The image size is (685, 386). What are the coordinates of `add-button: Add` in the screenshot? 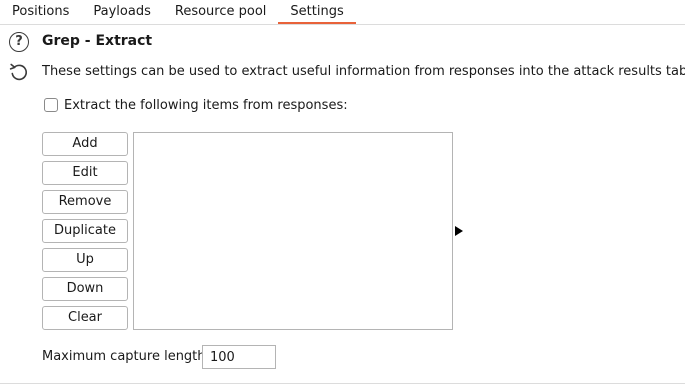 It's located at (85, 144).